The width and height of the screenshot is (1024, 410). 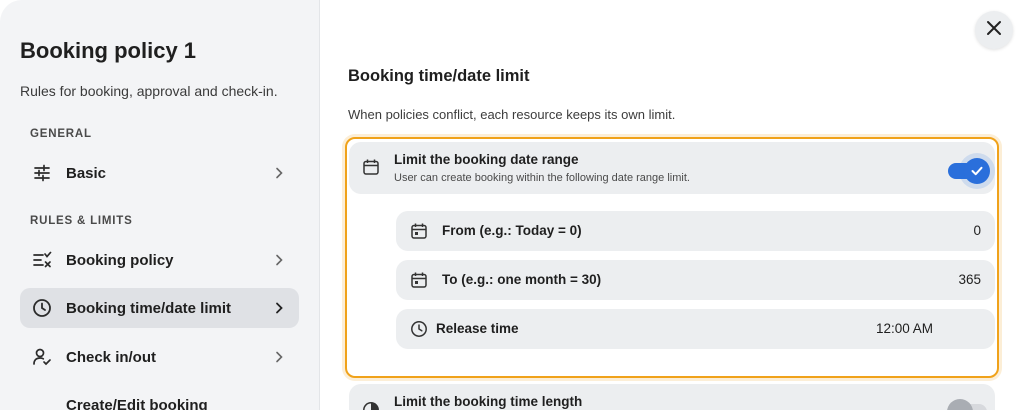 I want to click on to-field: To (e.g.: one month = 30) 365, so click(x=695, y=280).